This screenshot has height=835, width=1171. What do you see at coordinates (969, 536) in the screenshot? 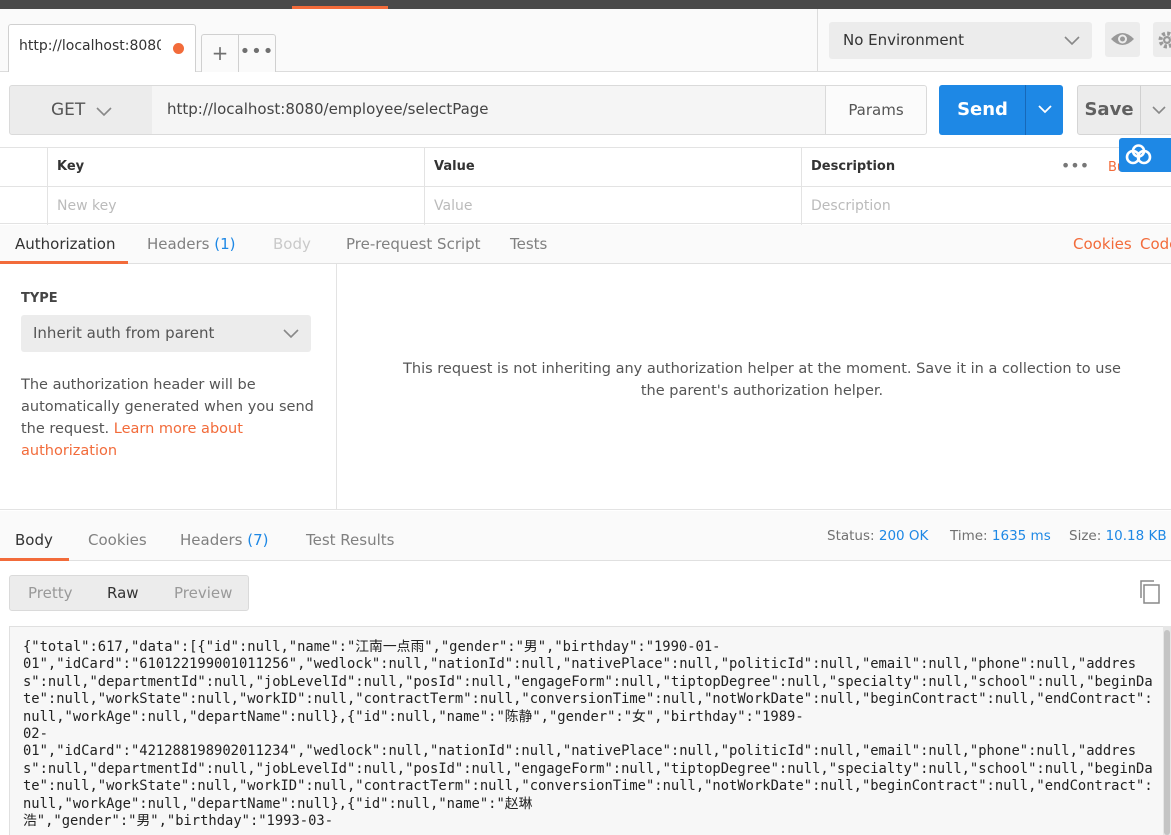
I see `response-time-label: Time:` at bounding box center [969, 536].